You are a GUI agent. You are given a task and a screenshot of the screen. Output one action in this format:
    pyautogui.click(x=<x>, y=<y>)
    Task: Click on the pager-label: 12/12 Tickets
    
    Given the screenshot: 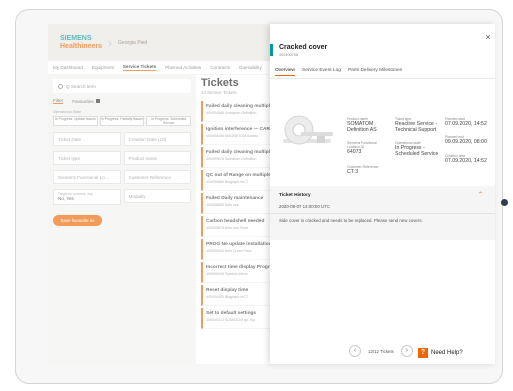 What is the action you would take?
    pyautogui.click(x=381, y=351)
    